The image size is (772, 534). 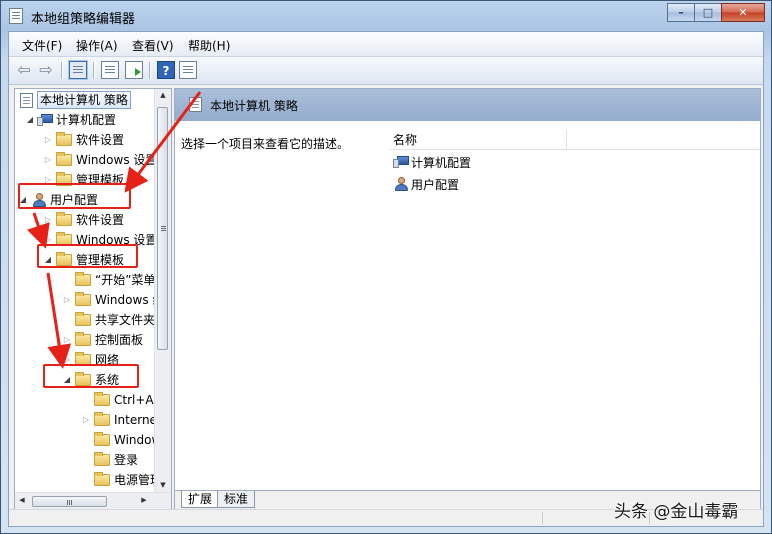 What do you see at coordinates (200, 499) in the screenshot?
I see `tab-extended: 扩展` at bounding box center [200, 499].